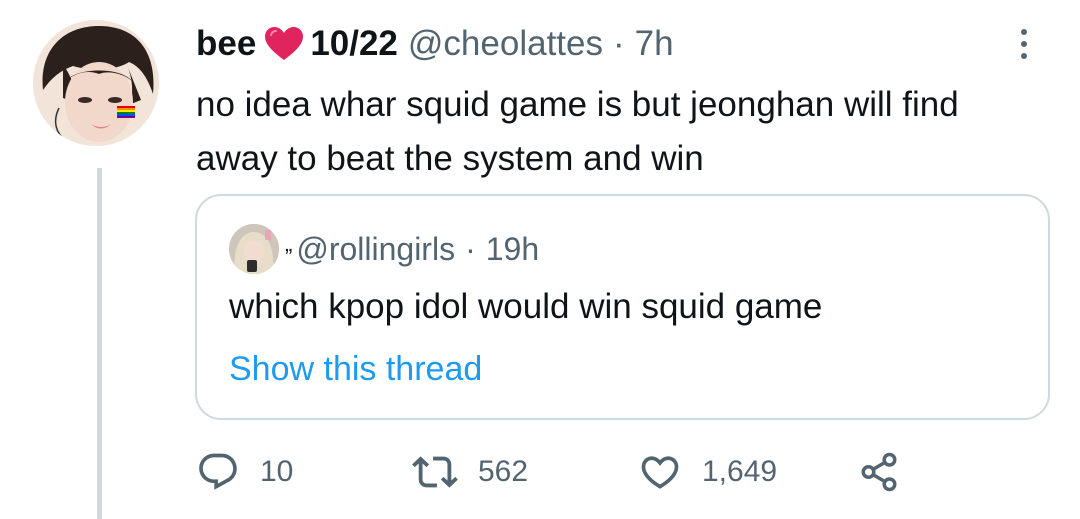  What do you see at coordinates (503, 471) in the screenshot?
I see `retweet-count: 562` at bounding box center [503, 471].